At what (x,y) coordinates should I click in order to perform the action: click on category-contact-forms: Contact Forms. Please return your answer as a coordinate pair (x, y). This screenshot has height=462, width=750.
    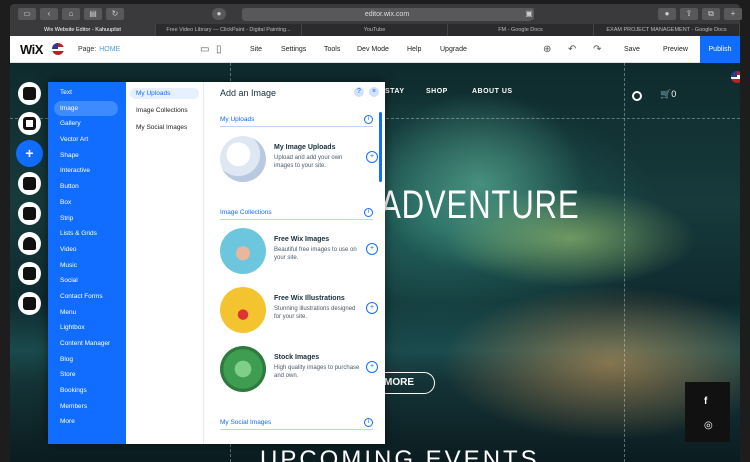
    Looking at the image, I should click on (87, 297).